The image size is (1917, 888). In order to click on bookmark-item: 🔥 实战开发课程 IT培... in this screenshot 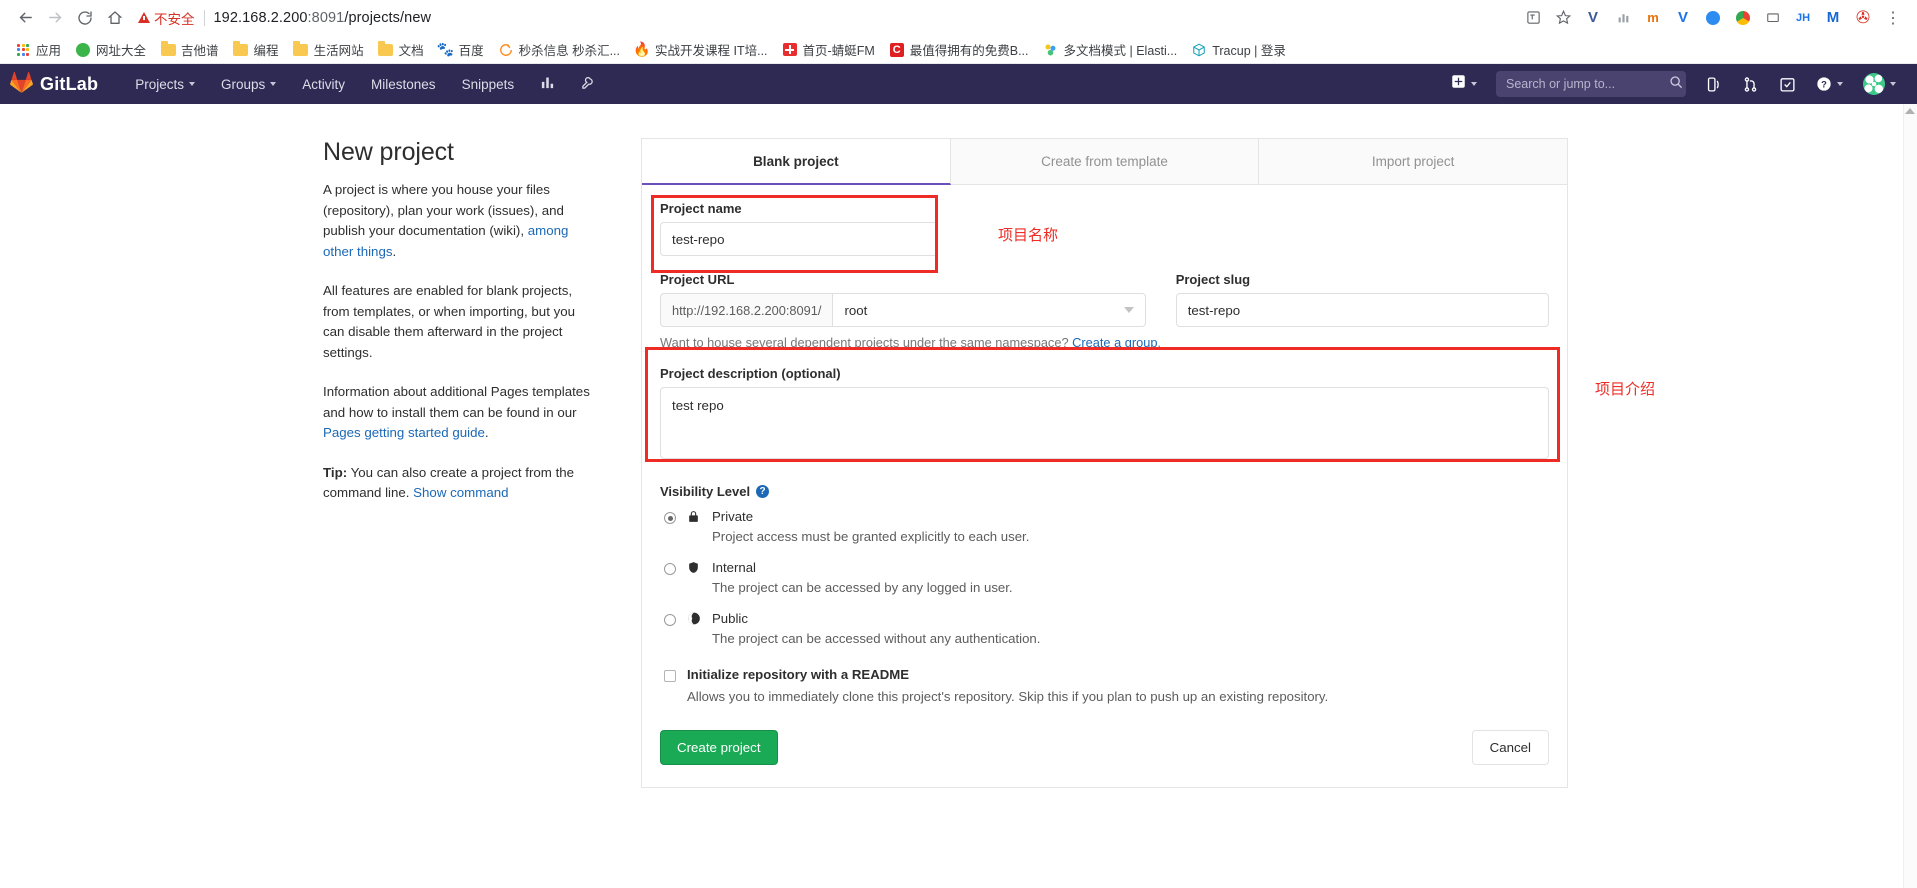, I will do `click(701, 49)`.